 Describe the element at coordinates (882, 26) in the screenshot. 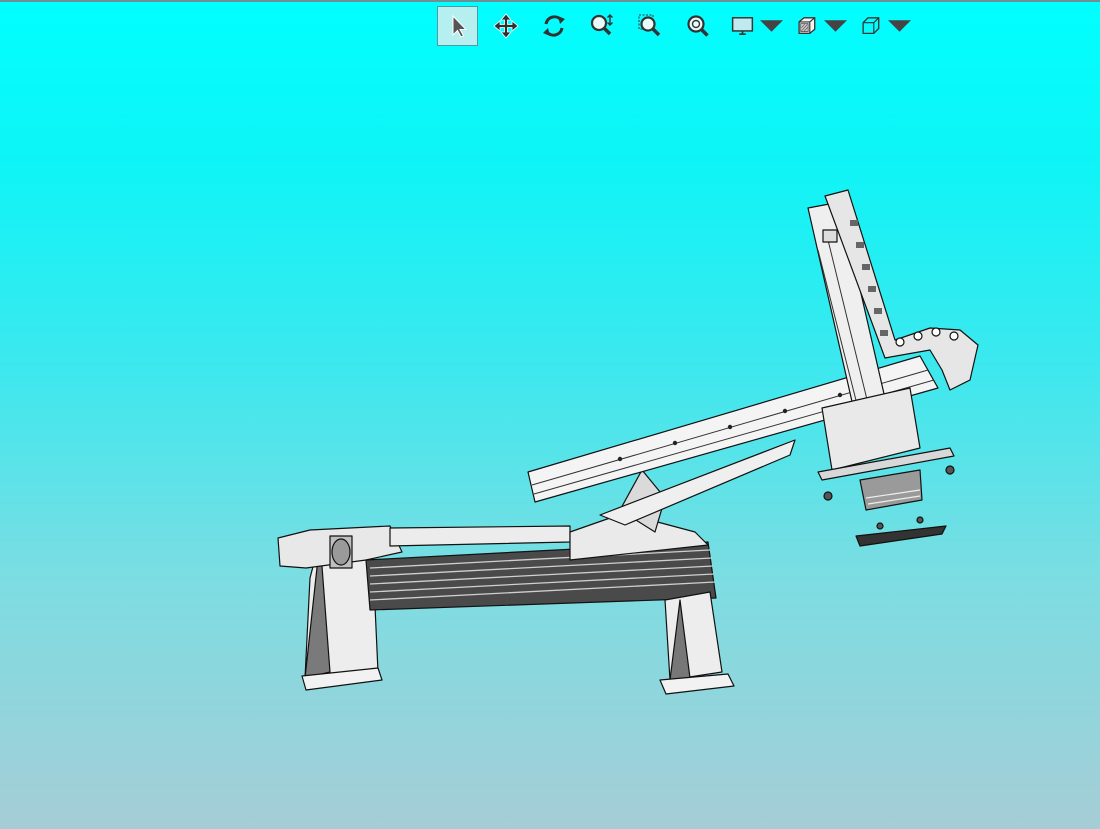

I see `view-orientation-button` at that location.